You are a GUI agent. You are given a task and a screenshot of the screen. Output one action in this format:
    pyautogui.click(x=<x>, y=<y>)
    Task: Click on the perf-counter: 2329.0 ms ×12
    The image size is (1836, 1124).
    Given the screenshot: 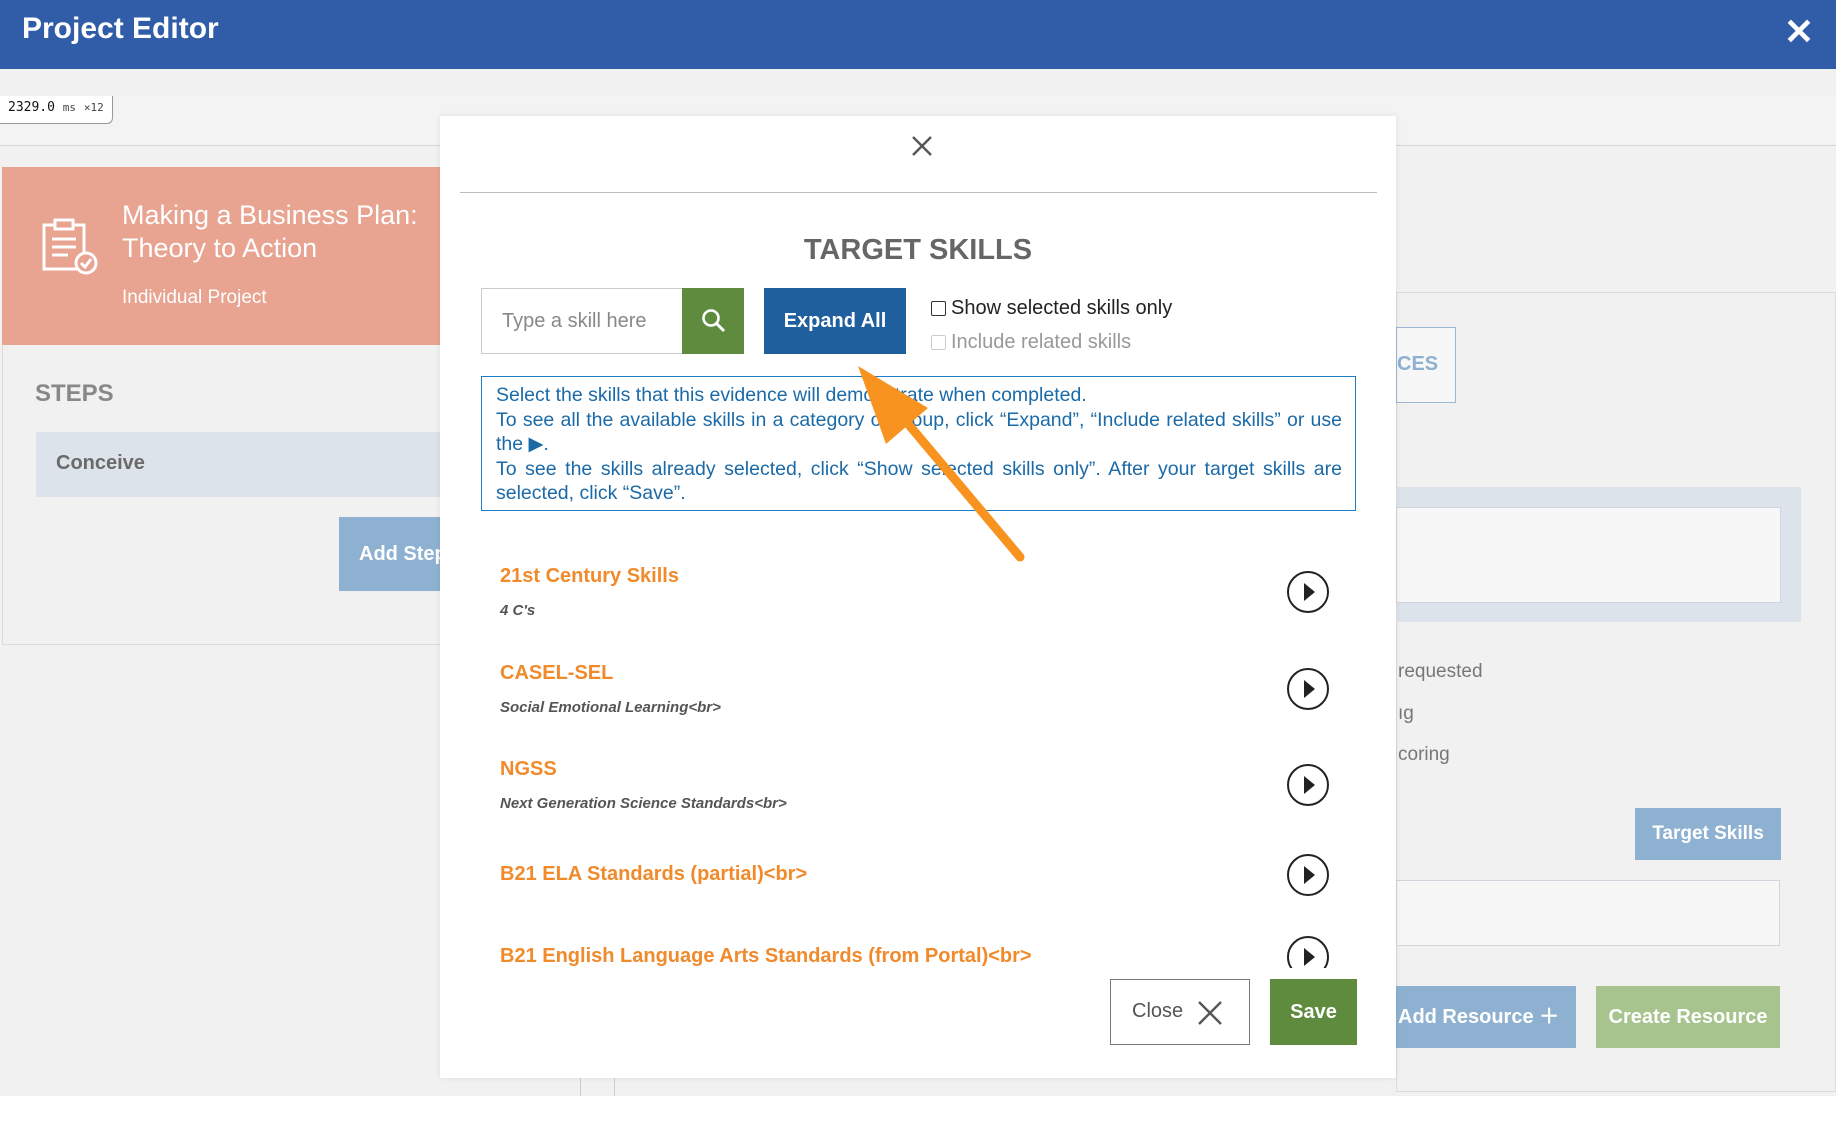 What is the action you would take?
    pyautogui.click(x=56, y=110)
    